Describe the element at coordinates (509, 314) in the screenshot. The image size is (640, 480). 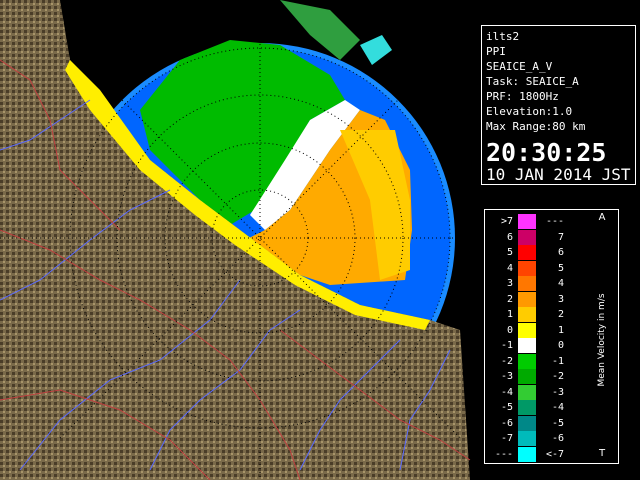
I see `legend-lower-bound: 1` at that location.